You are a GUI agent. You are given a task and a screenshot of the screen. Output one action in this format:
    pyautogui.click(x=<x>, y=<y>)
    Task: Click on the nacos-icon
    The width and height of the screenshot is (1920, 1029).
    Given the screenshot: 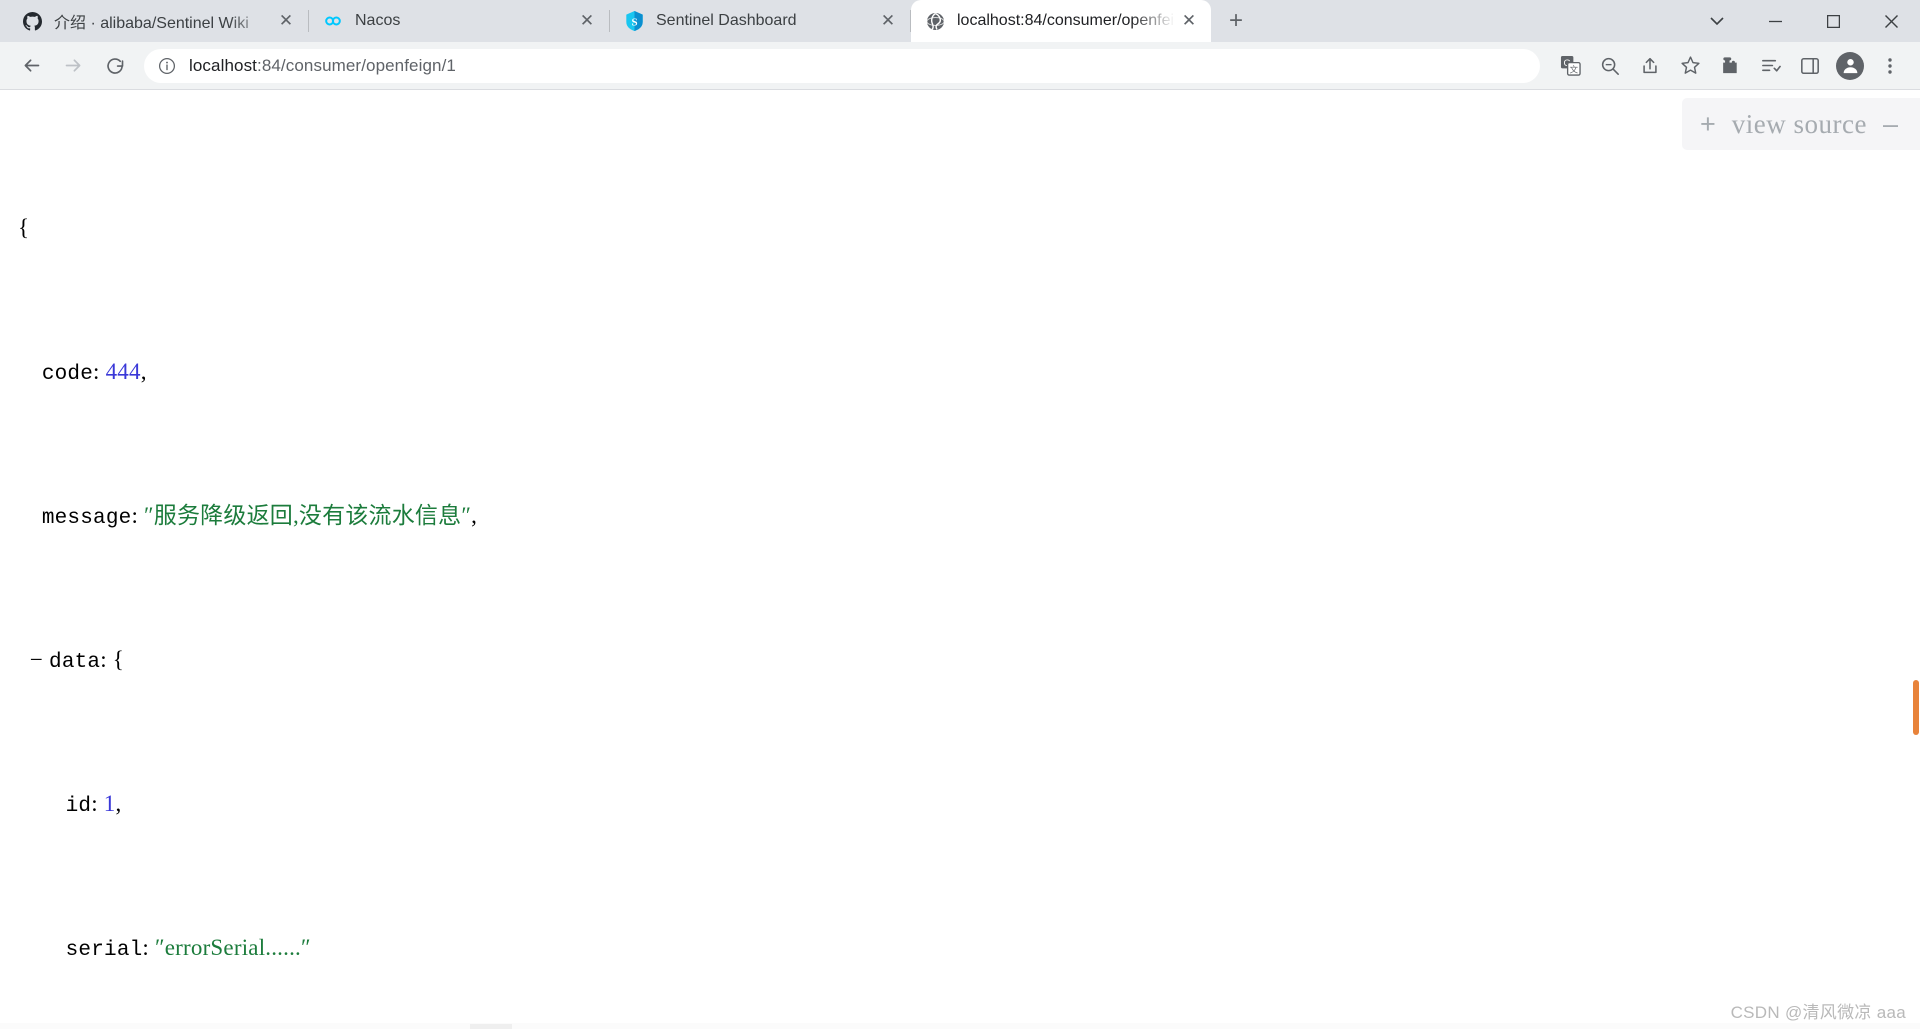 What is the action you would take?
    pyautogui.click(x=333, y=21)
    